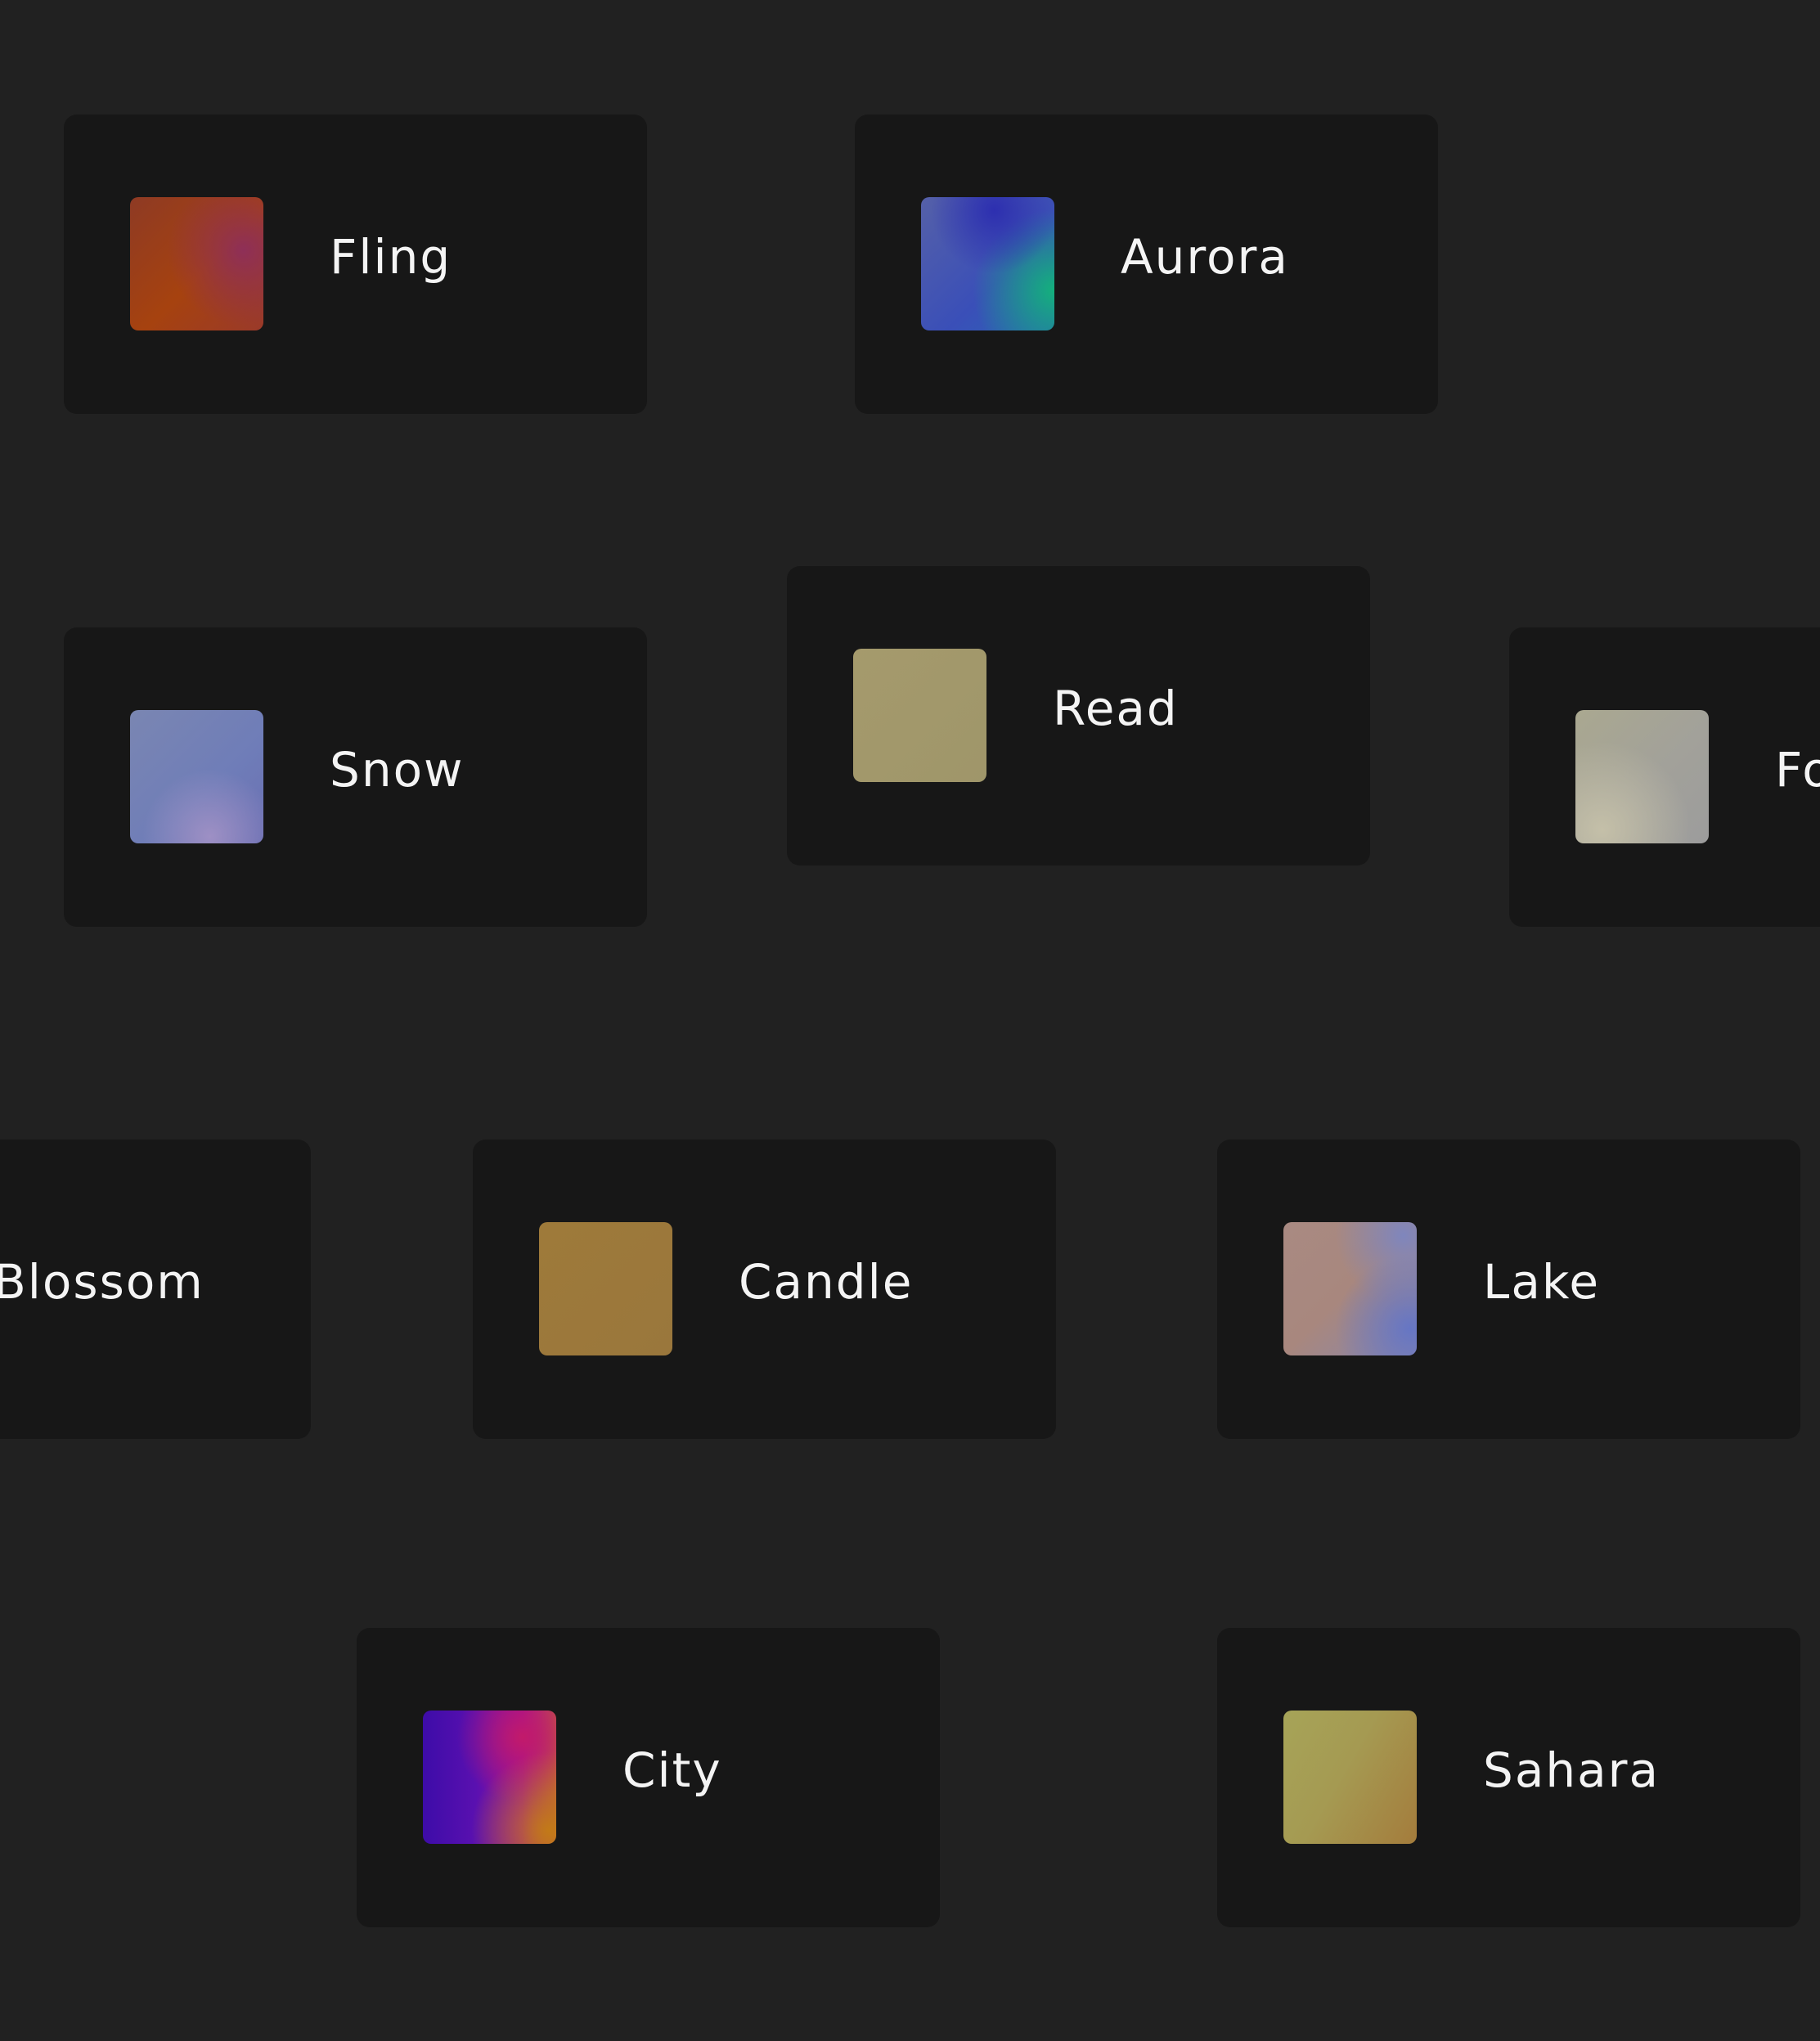 The image size is (1820, 2041). I want to click on theme-card-fling: Fling, so click(355, 264).